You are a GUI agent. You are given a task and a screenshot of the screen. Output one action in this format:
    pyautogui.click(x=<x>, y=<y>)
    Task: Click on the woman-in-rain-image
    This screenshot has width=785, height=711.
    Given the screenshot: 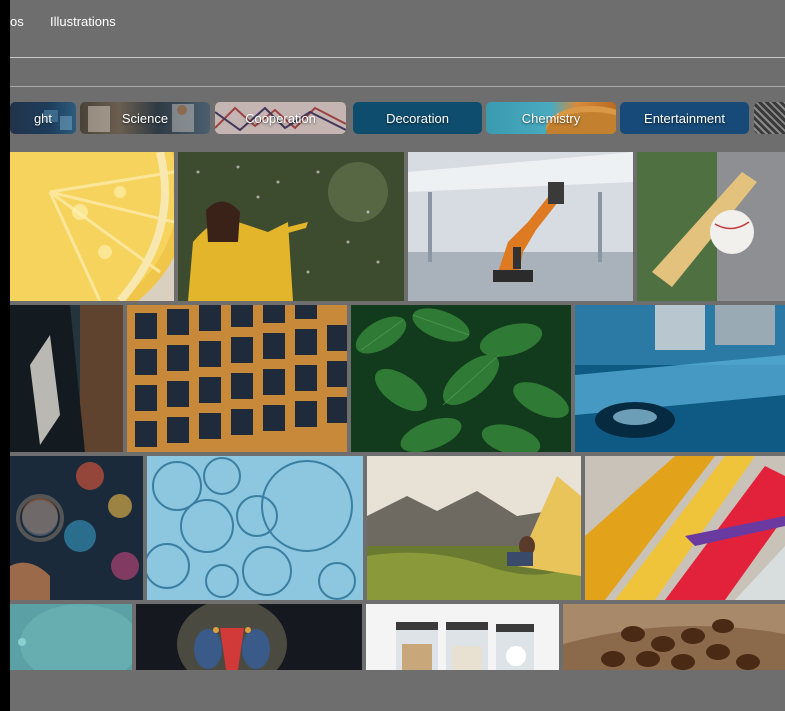 What is the action you would take?
    pyautogui.click(x=291, y=226)
    